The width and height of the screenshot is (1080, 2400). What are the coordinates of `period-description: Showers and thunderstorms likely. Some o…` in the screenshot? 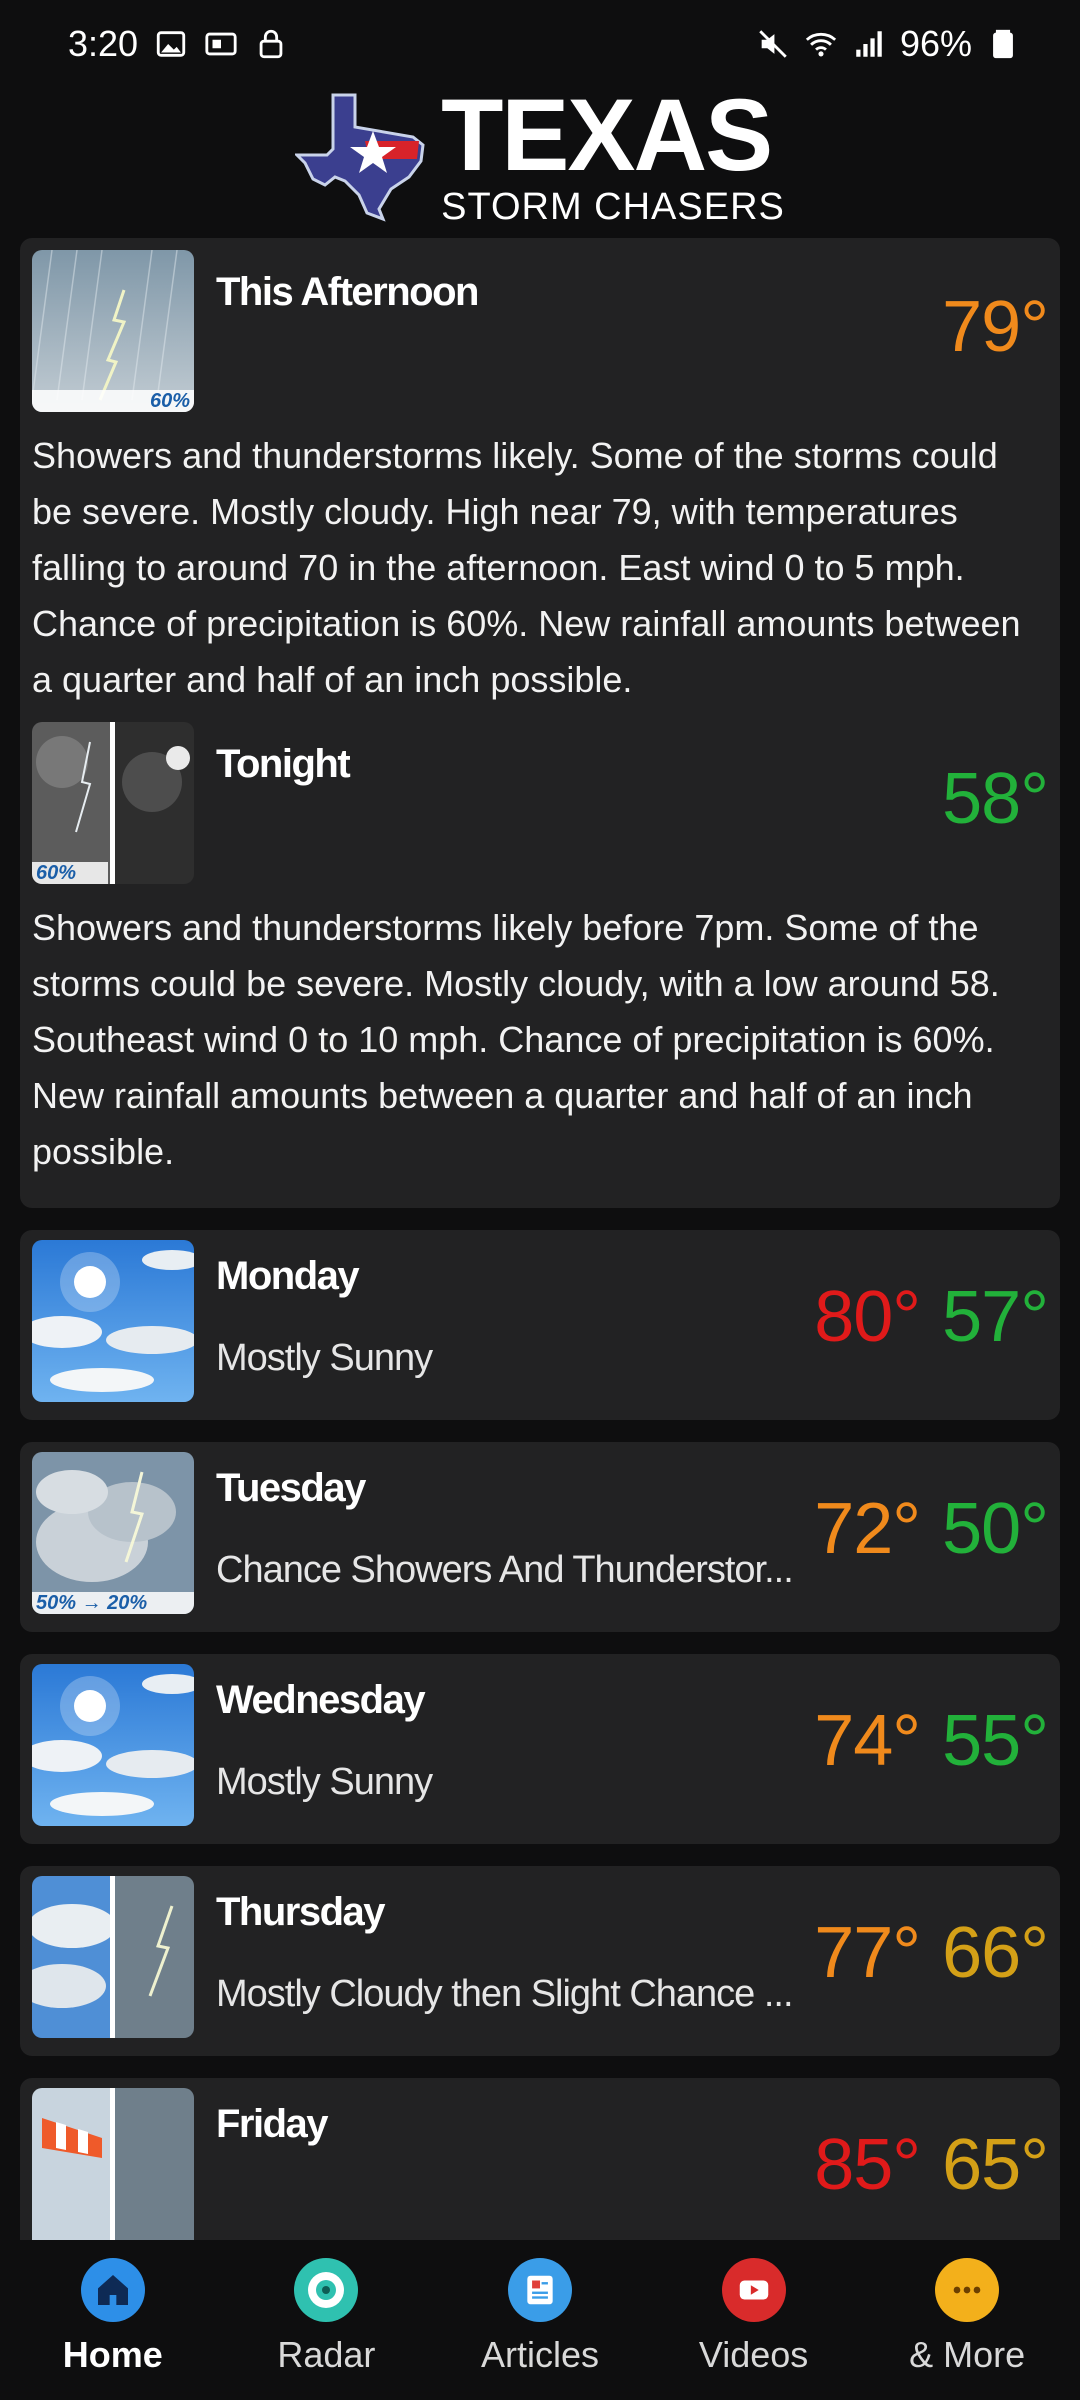 It's located at (526, 567).